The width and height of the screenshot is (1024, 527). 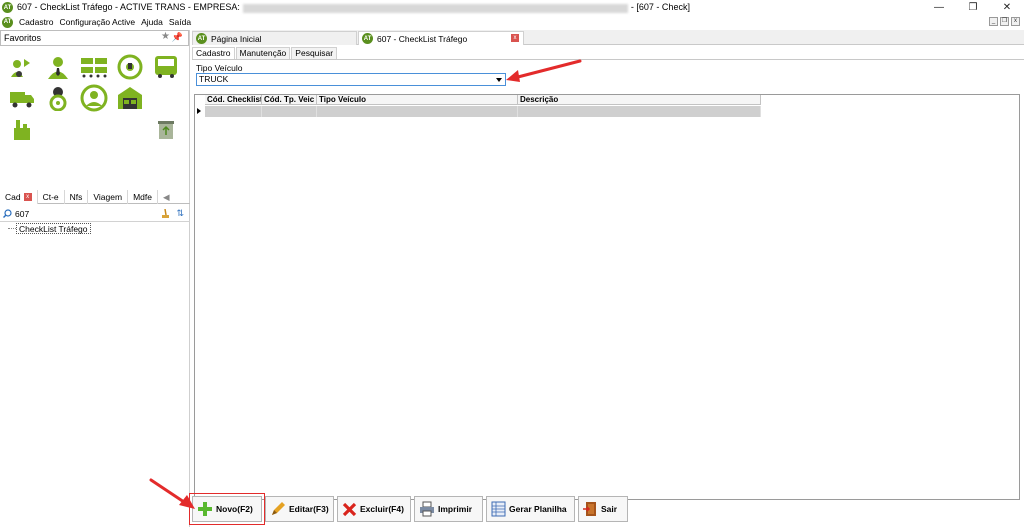 What do you see at coordinates (165, 36) in the screenshot?
I see `star-icon: ★` at bounding box center [165, 36].